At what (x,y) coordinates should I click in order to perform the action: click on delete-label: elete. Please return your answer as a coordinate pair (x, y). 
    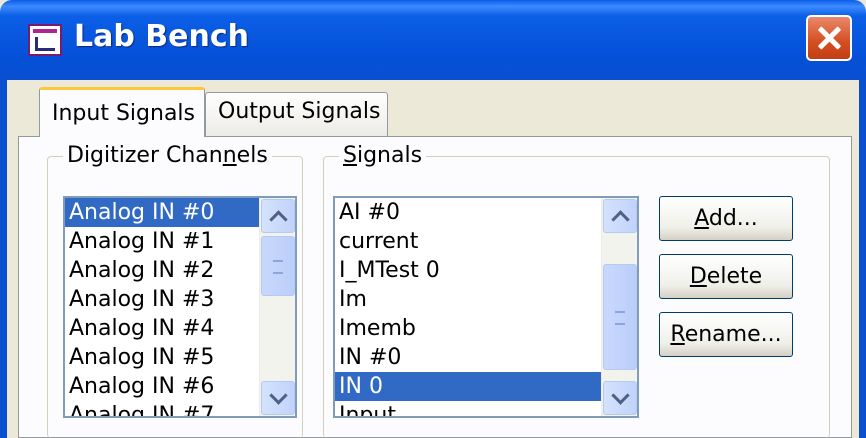
    Looking at the image, I should click on (734, 276).